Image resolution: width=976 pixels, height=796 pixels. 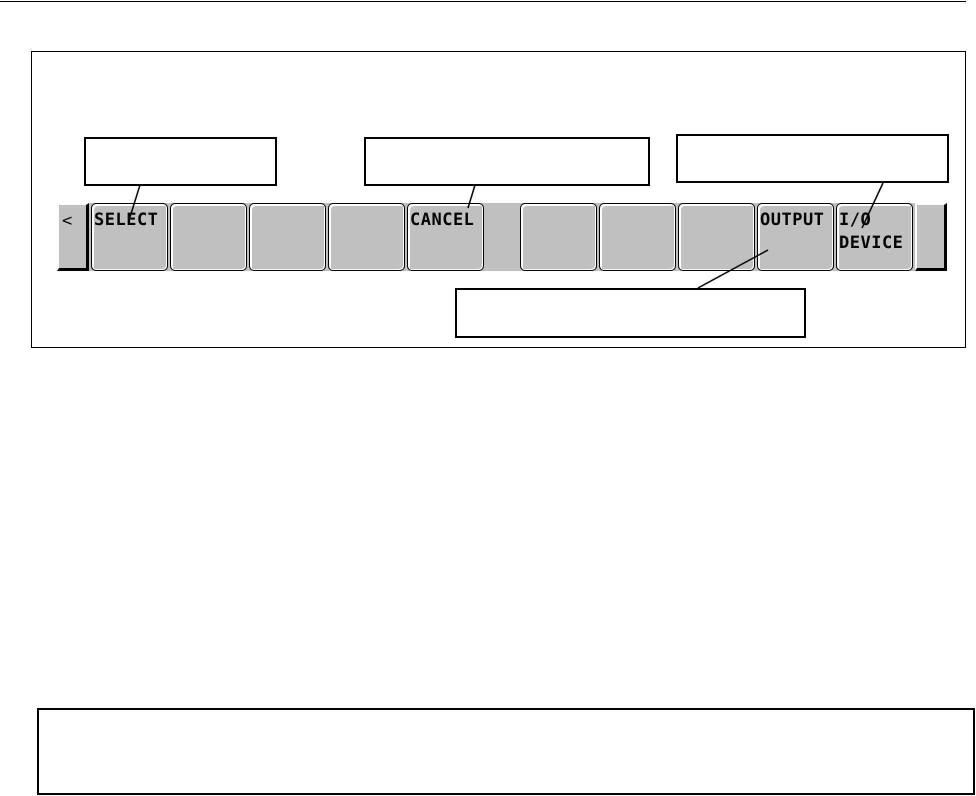 What do you see at coordinates (795, 237) in the screenshot?
I see `soft-key: OUTPUT` at bounding box center [795, 237].